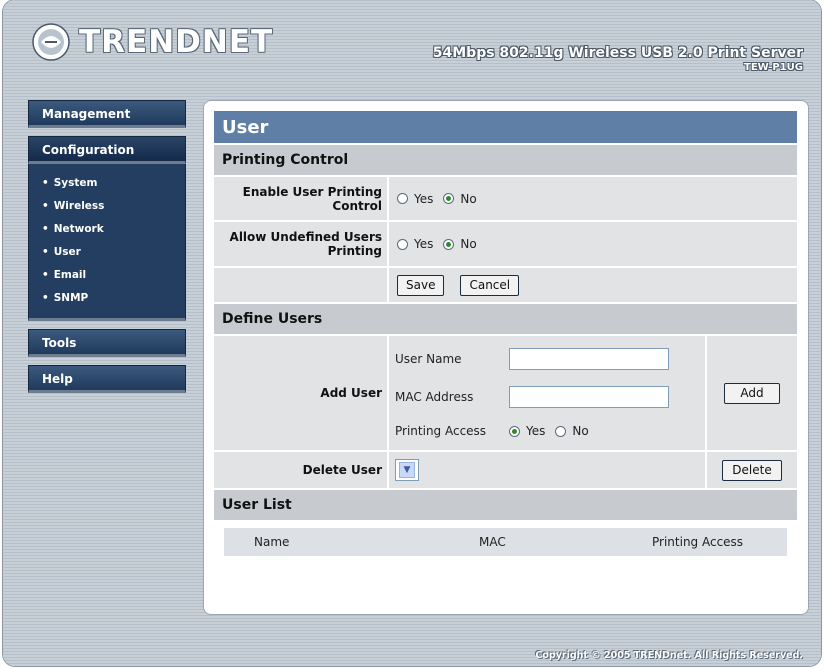 The height and width of the screenshot is (669, 824). I want to click on enable-printing-control-label: Enable User Printing Control, so click(300, 198).